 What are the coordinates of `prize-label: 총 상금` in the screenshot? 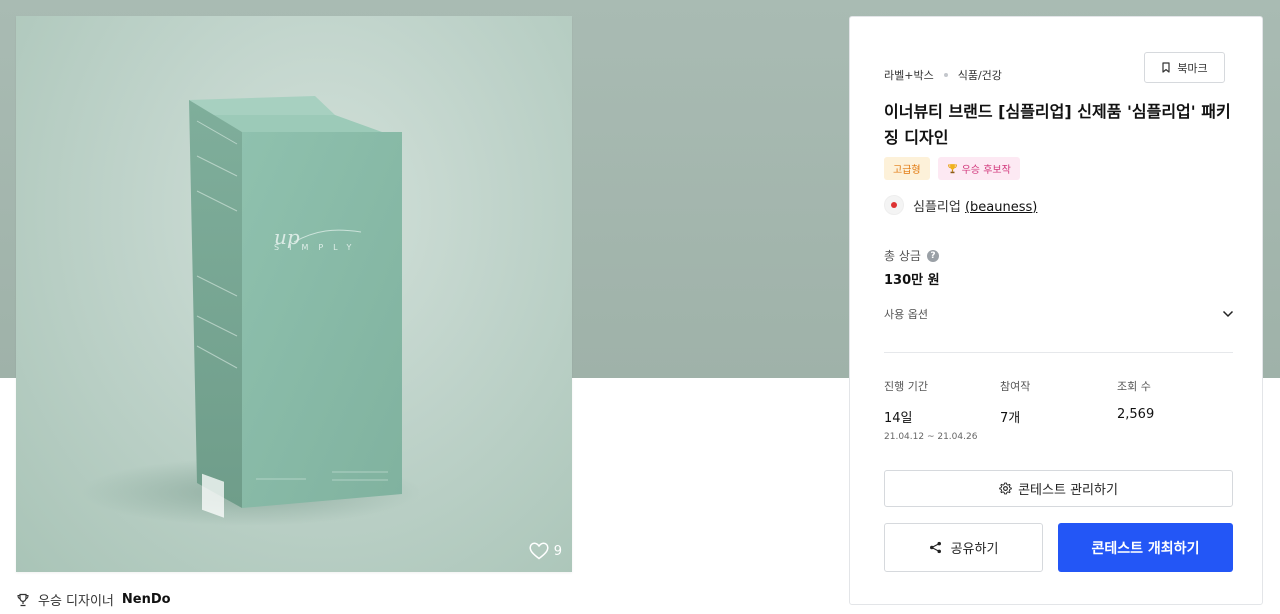 It's located at (902, 256).